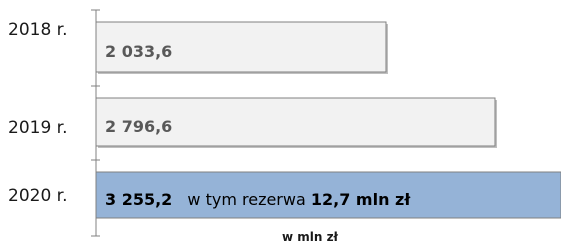 This screenshot has height=252, width=561. Describe the element at coordinates (38, 30) in the screenshot. I see `y-tick-label-2018: 2018 r.` at that location.